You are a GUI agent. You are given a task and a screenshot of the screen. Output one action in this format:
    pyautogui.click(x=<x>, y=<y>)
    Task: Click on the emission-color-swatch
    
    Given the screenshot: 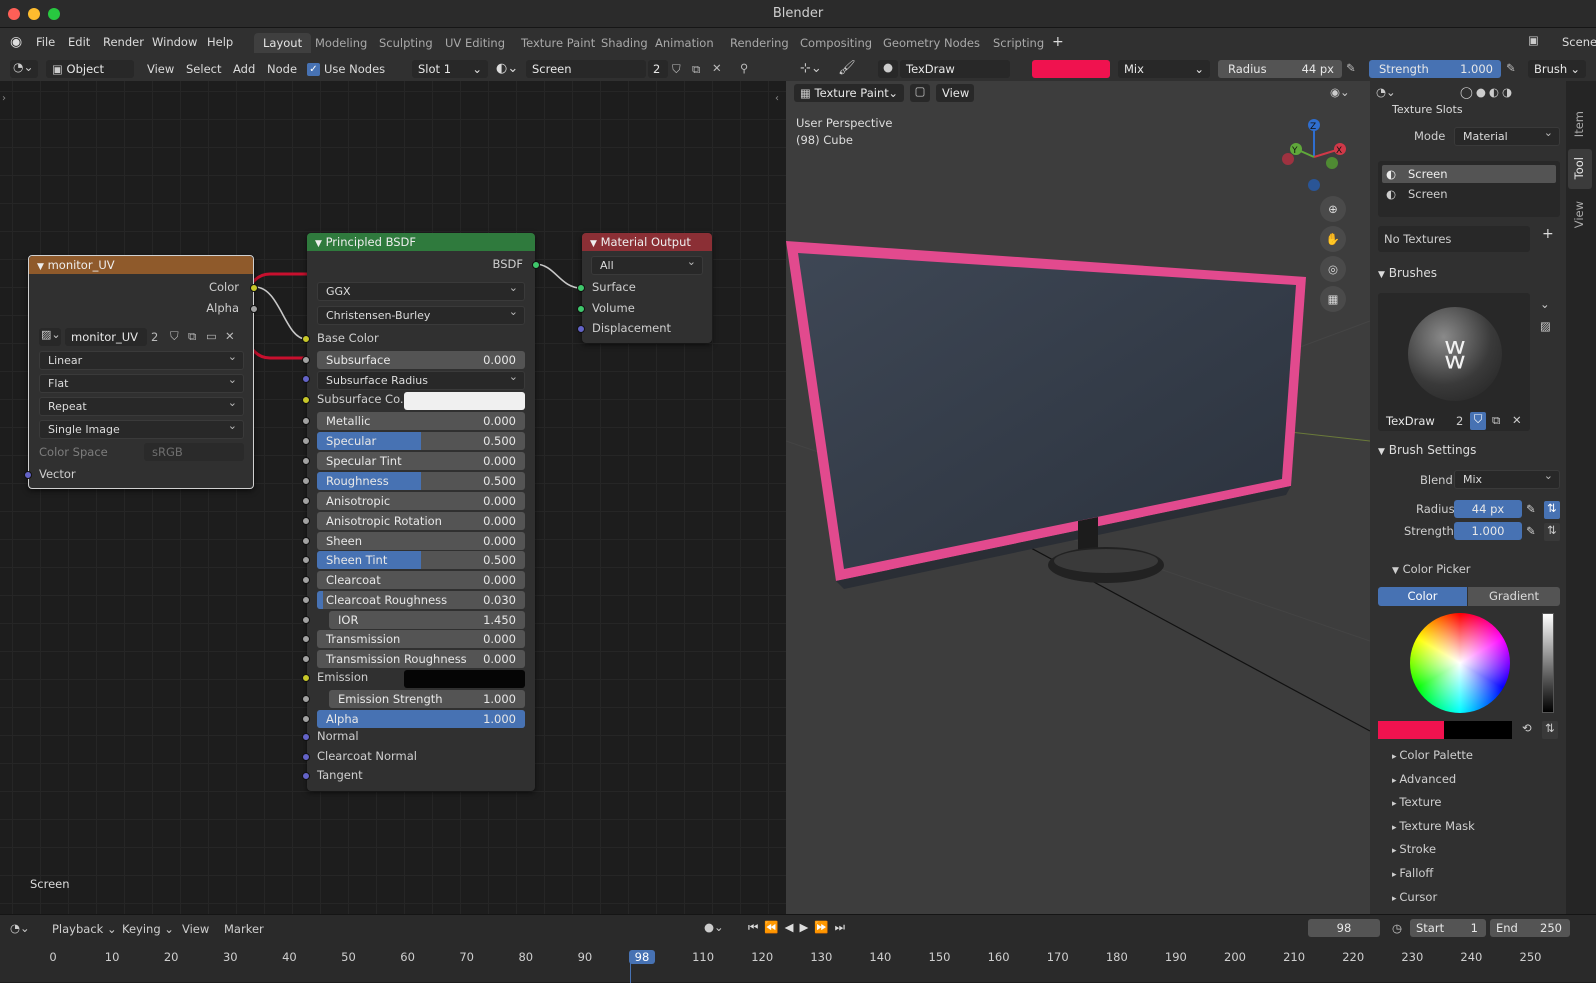 What is the action you would take?
    pyautogui.click(x=464, y=679)
    